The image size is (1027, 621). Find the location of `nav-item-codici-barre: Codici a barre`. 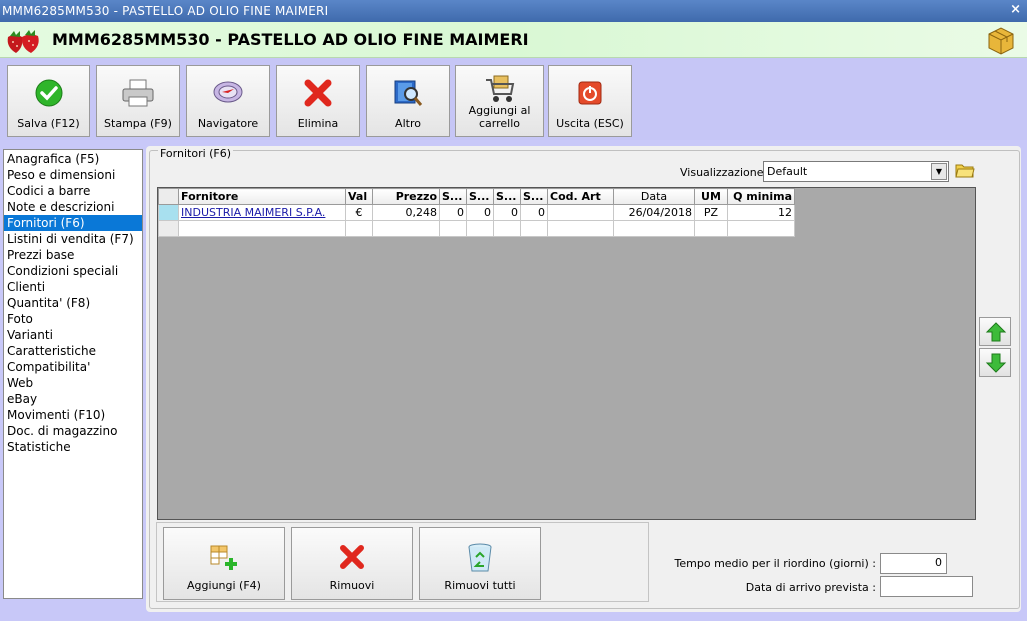

nav-item-codici-barre: Codici a barre is located at coordinates (73, 191).